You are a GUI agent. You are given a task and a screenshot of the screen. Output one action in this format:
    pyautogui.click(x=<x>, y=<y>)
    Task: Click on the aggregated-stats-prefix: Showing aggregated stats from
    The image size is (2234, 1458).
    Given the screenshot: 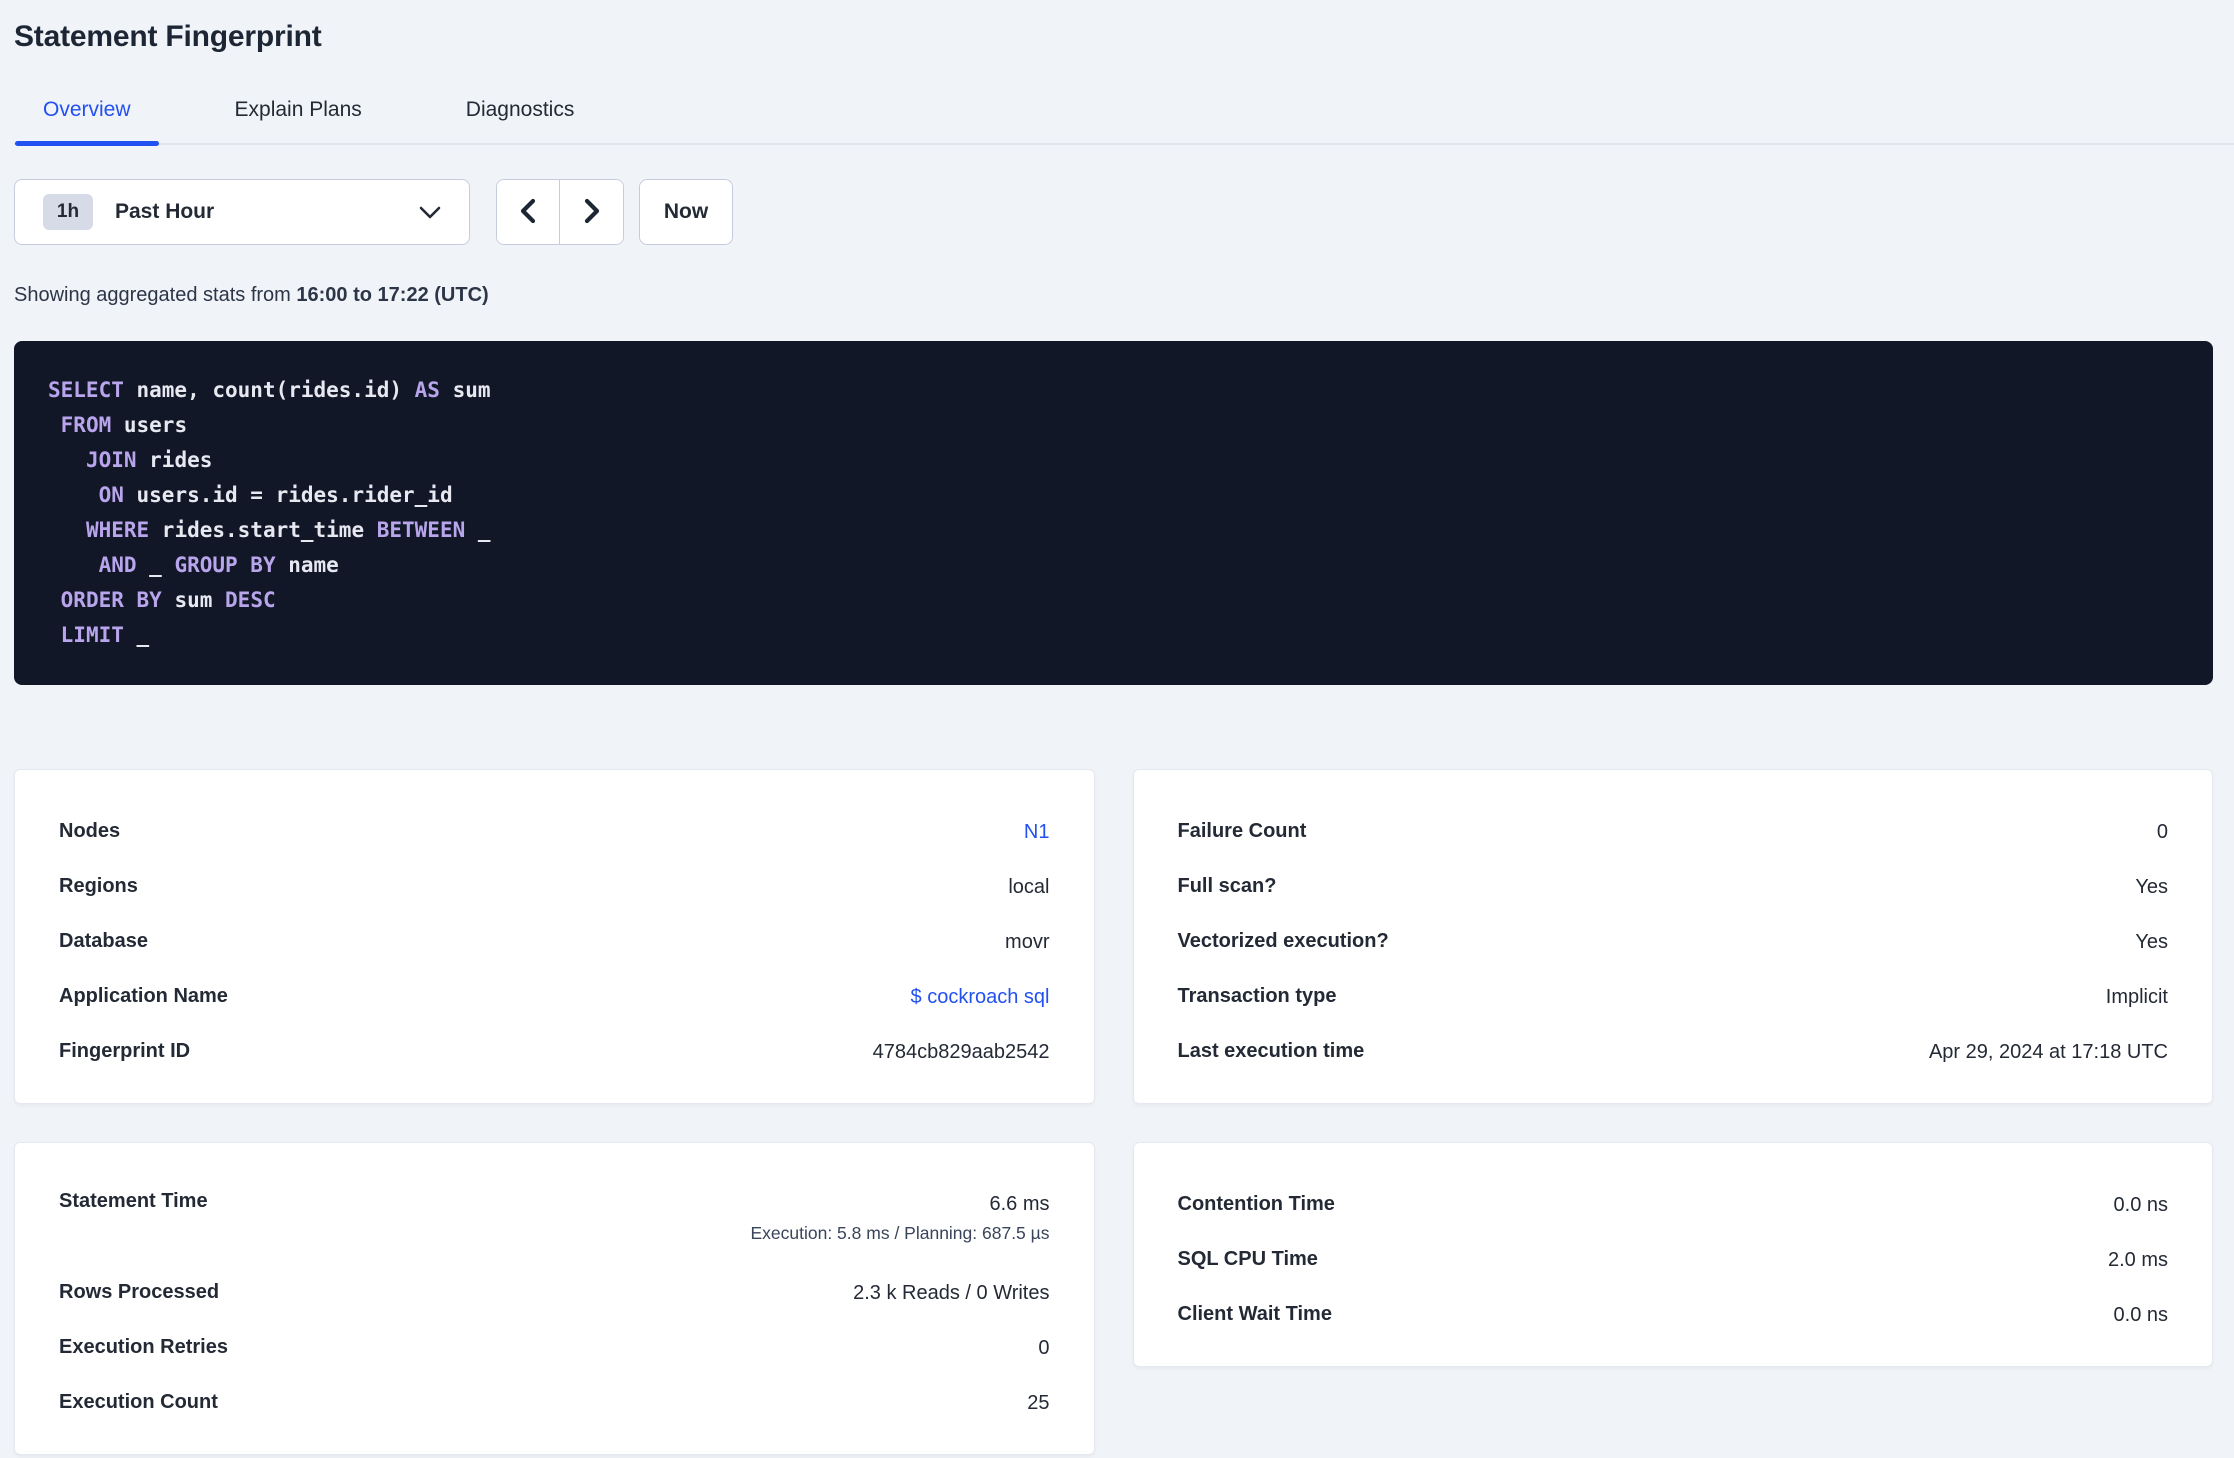 What is the action you would take?
    pyautogui.click(x=152, y=295)
    